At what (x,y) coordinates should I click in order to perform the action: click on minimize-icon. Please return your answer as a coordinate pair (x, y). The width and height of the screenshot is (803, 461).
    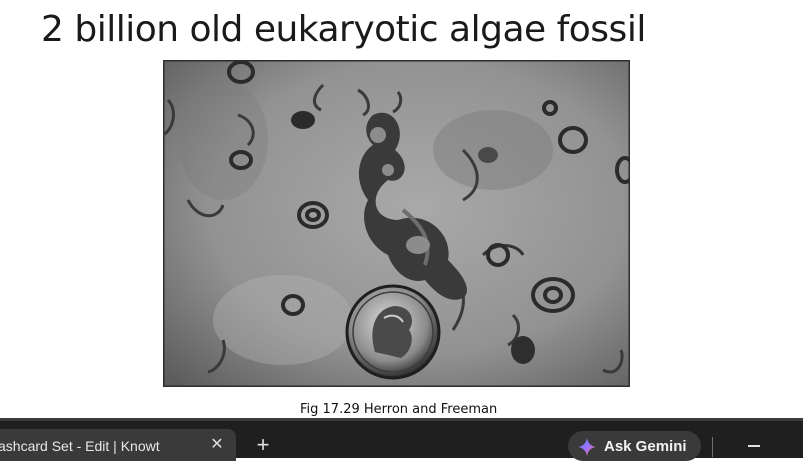
    Looking at the image, I should click on (755, 444).